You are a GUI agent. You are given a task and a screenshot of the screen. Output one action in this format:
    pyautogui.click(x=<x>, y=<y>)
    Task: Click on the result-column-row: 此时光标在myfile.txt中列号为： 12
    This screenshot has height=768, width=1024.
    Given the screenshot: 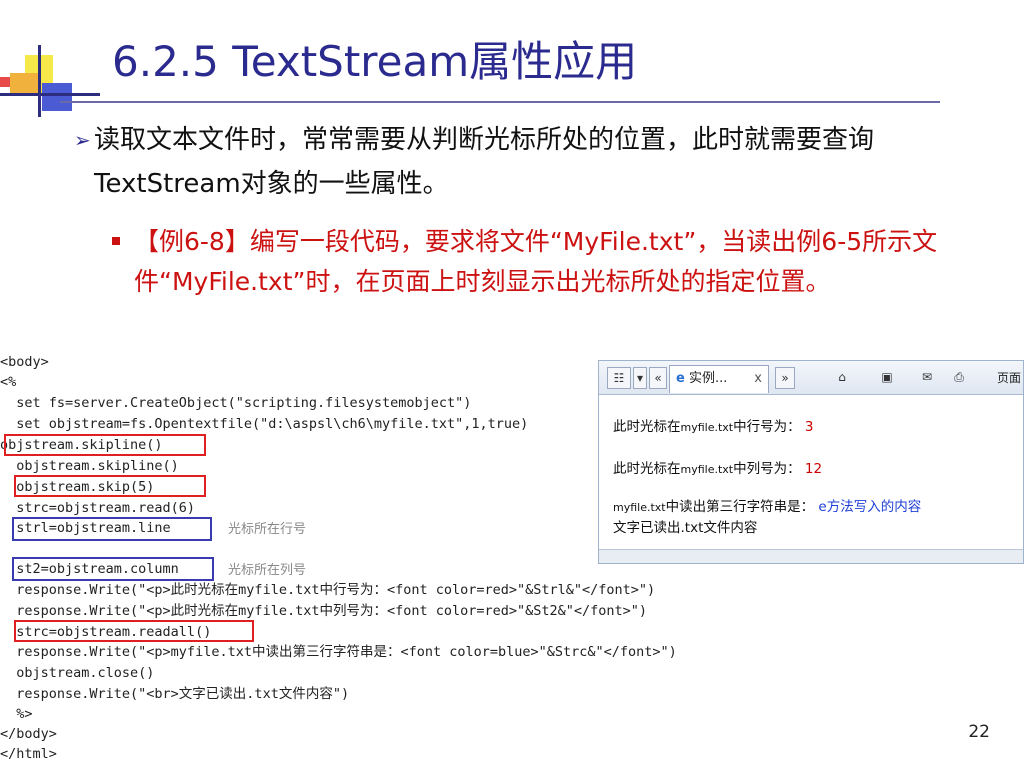 What is the action you would take?
    pyautogui.click(x=717, y=467)
    